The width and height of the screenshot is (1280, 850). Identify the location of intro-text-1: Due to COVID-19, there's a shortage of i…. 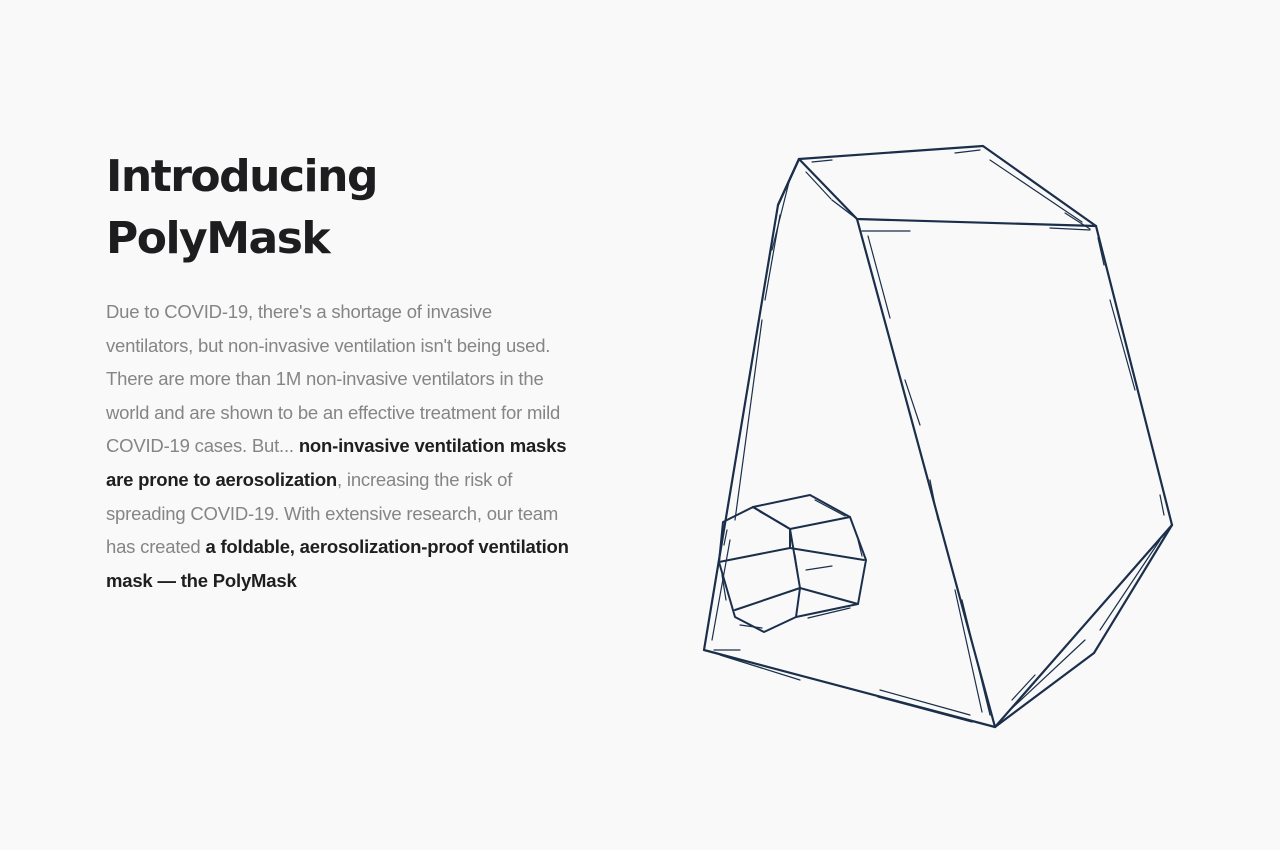
(333, 379).